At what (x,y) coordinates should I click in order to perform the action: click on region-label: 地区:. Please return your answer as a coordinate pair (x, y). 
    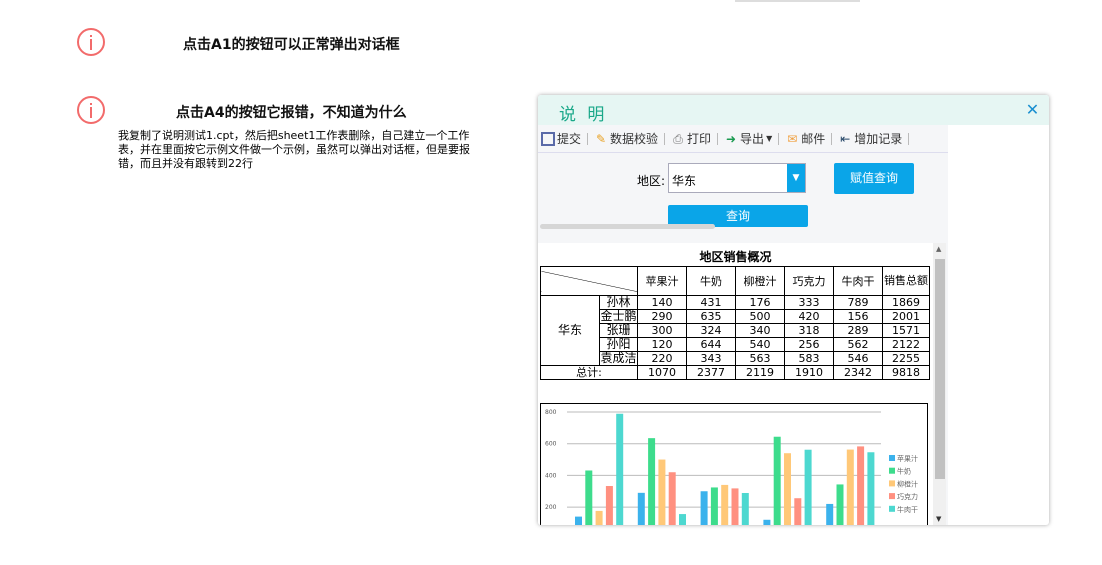
    Looking at the image, I should click on (651, 181).